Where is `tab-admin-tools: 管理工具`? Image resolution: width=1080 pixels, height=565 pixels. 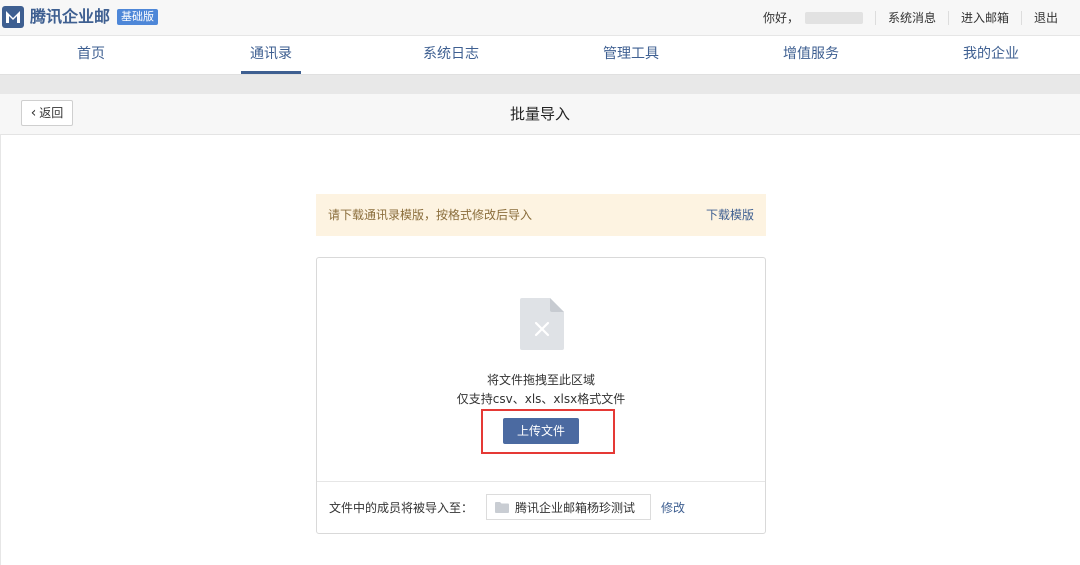 tab-admin-tools: 管理工具 is located at coordinates (631, 55).